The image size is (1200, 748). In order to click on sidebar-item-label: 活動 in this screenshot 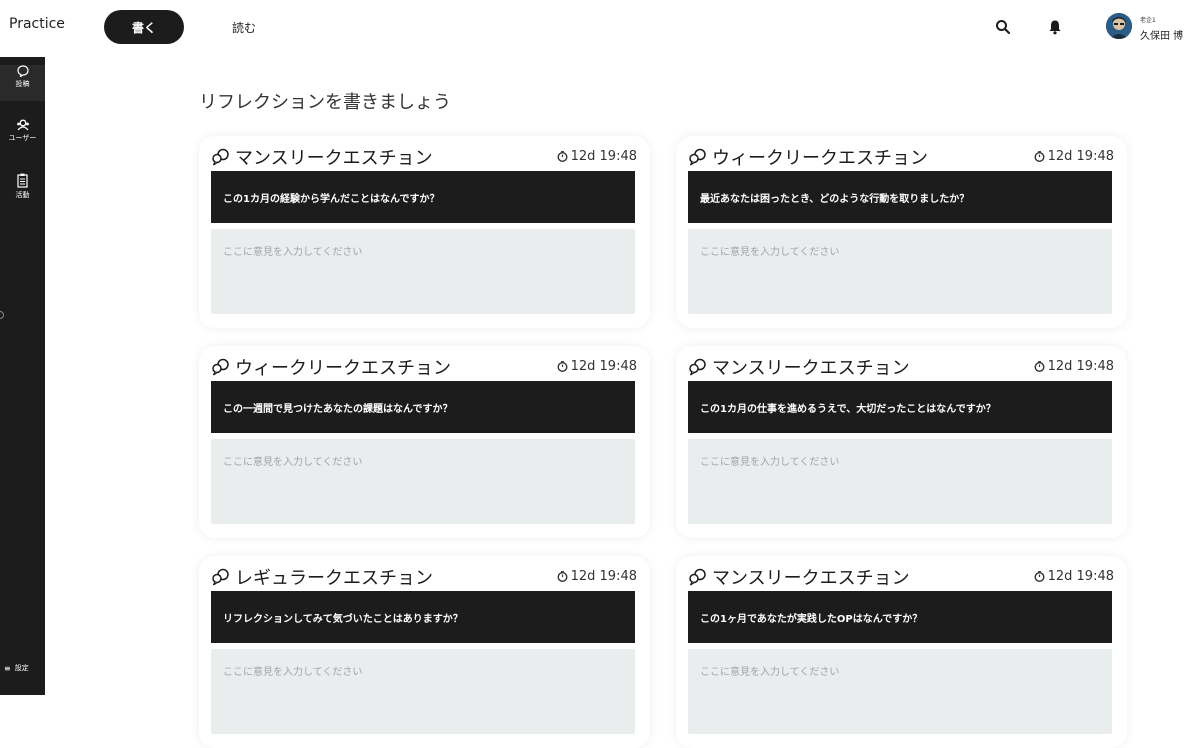, I will do `click(22, 195)`.